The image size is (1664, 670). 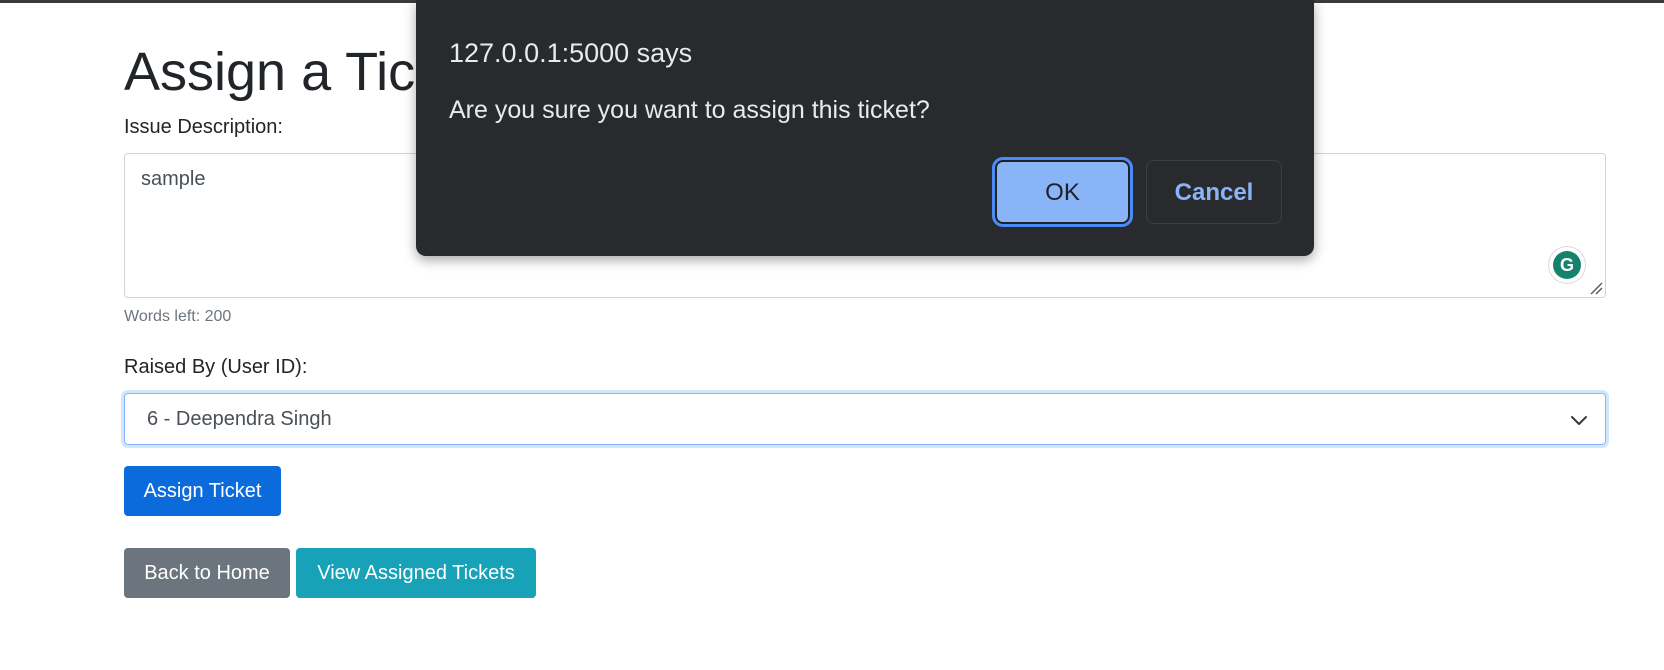 I want to click on back-to-home-button: Back to Home, so click(x=207, y=573).